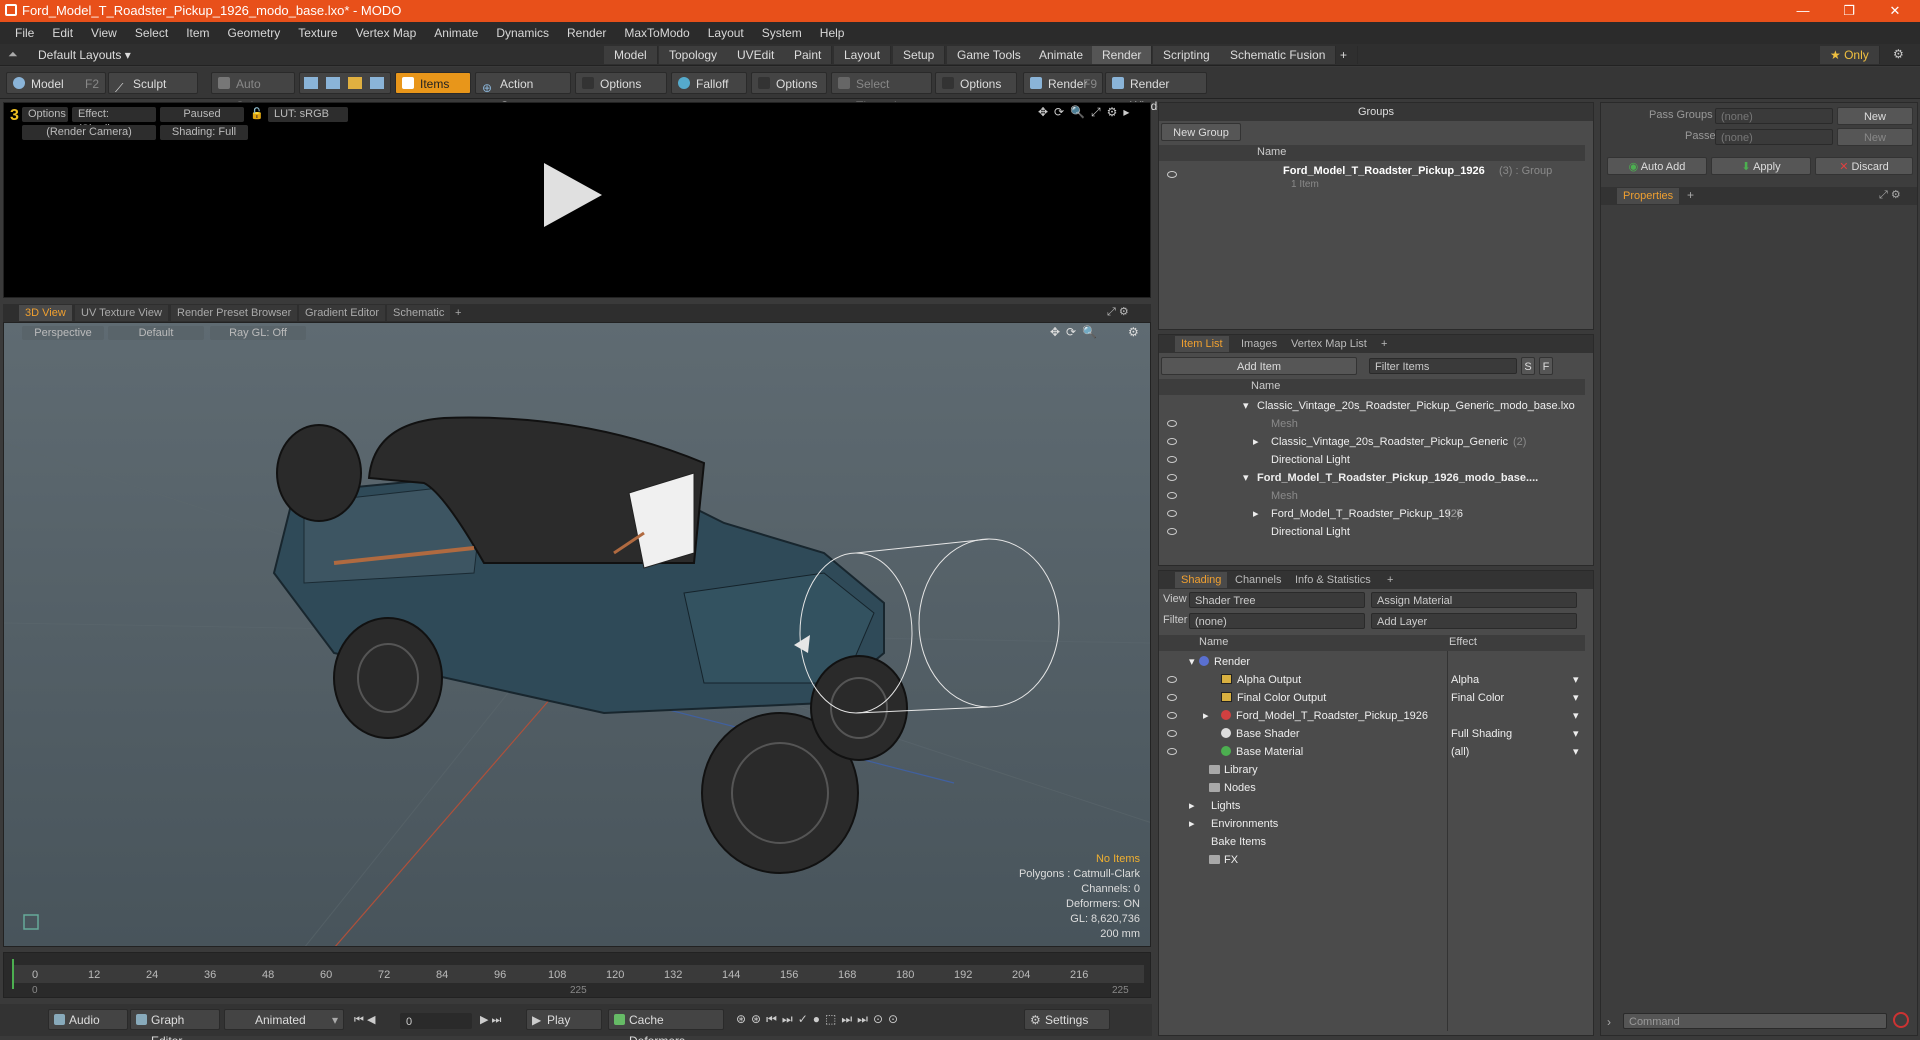  Describe the element at coordinates (175, 1024) in the screenshot. I see `graph-editor-button: Graph Editor` at that location.